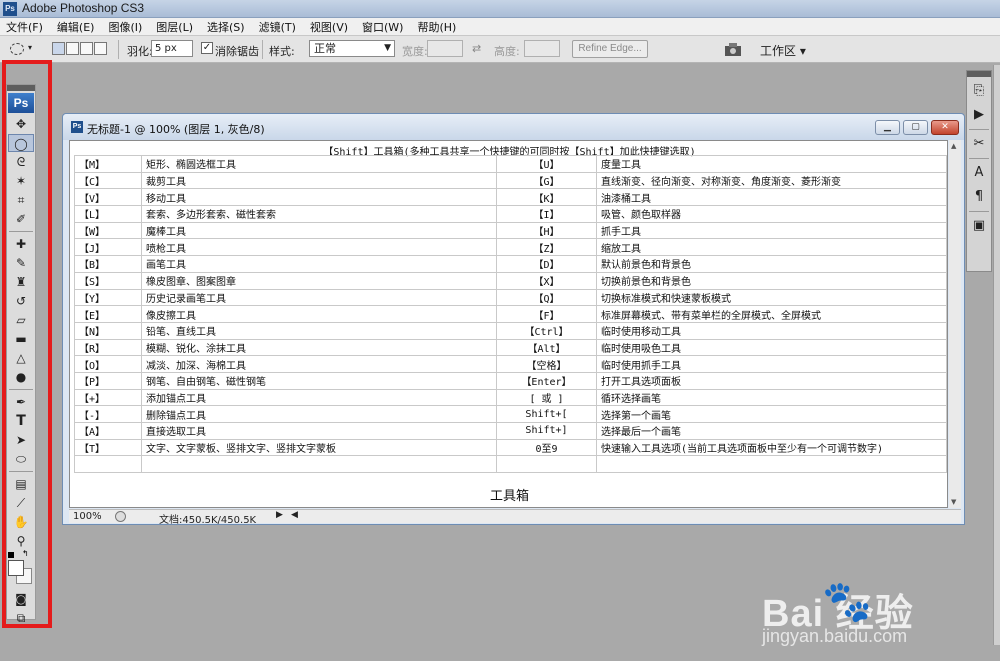 Image resolution: width=1000 pixels, height=661 pixels. What do you see at coordinates (319, 280) in the screenshot?
I see `tool-description-cell: 橡皮图章、图案图章` at bounding box center [319, 280].